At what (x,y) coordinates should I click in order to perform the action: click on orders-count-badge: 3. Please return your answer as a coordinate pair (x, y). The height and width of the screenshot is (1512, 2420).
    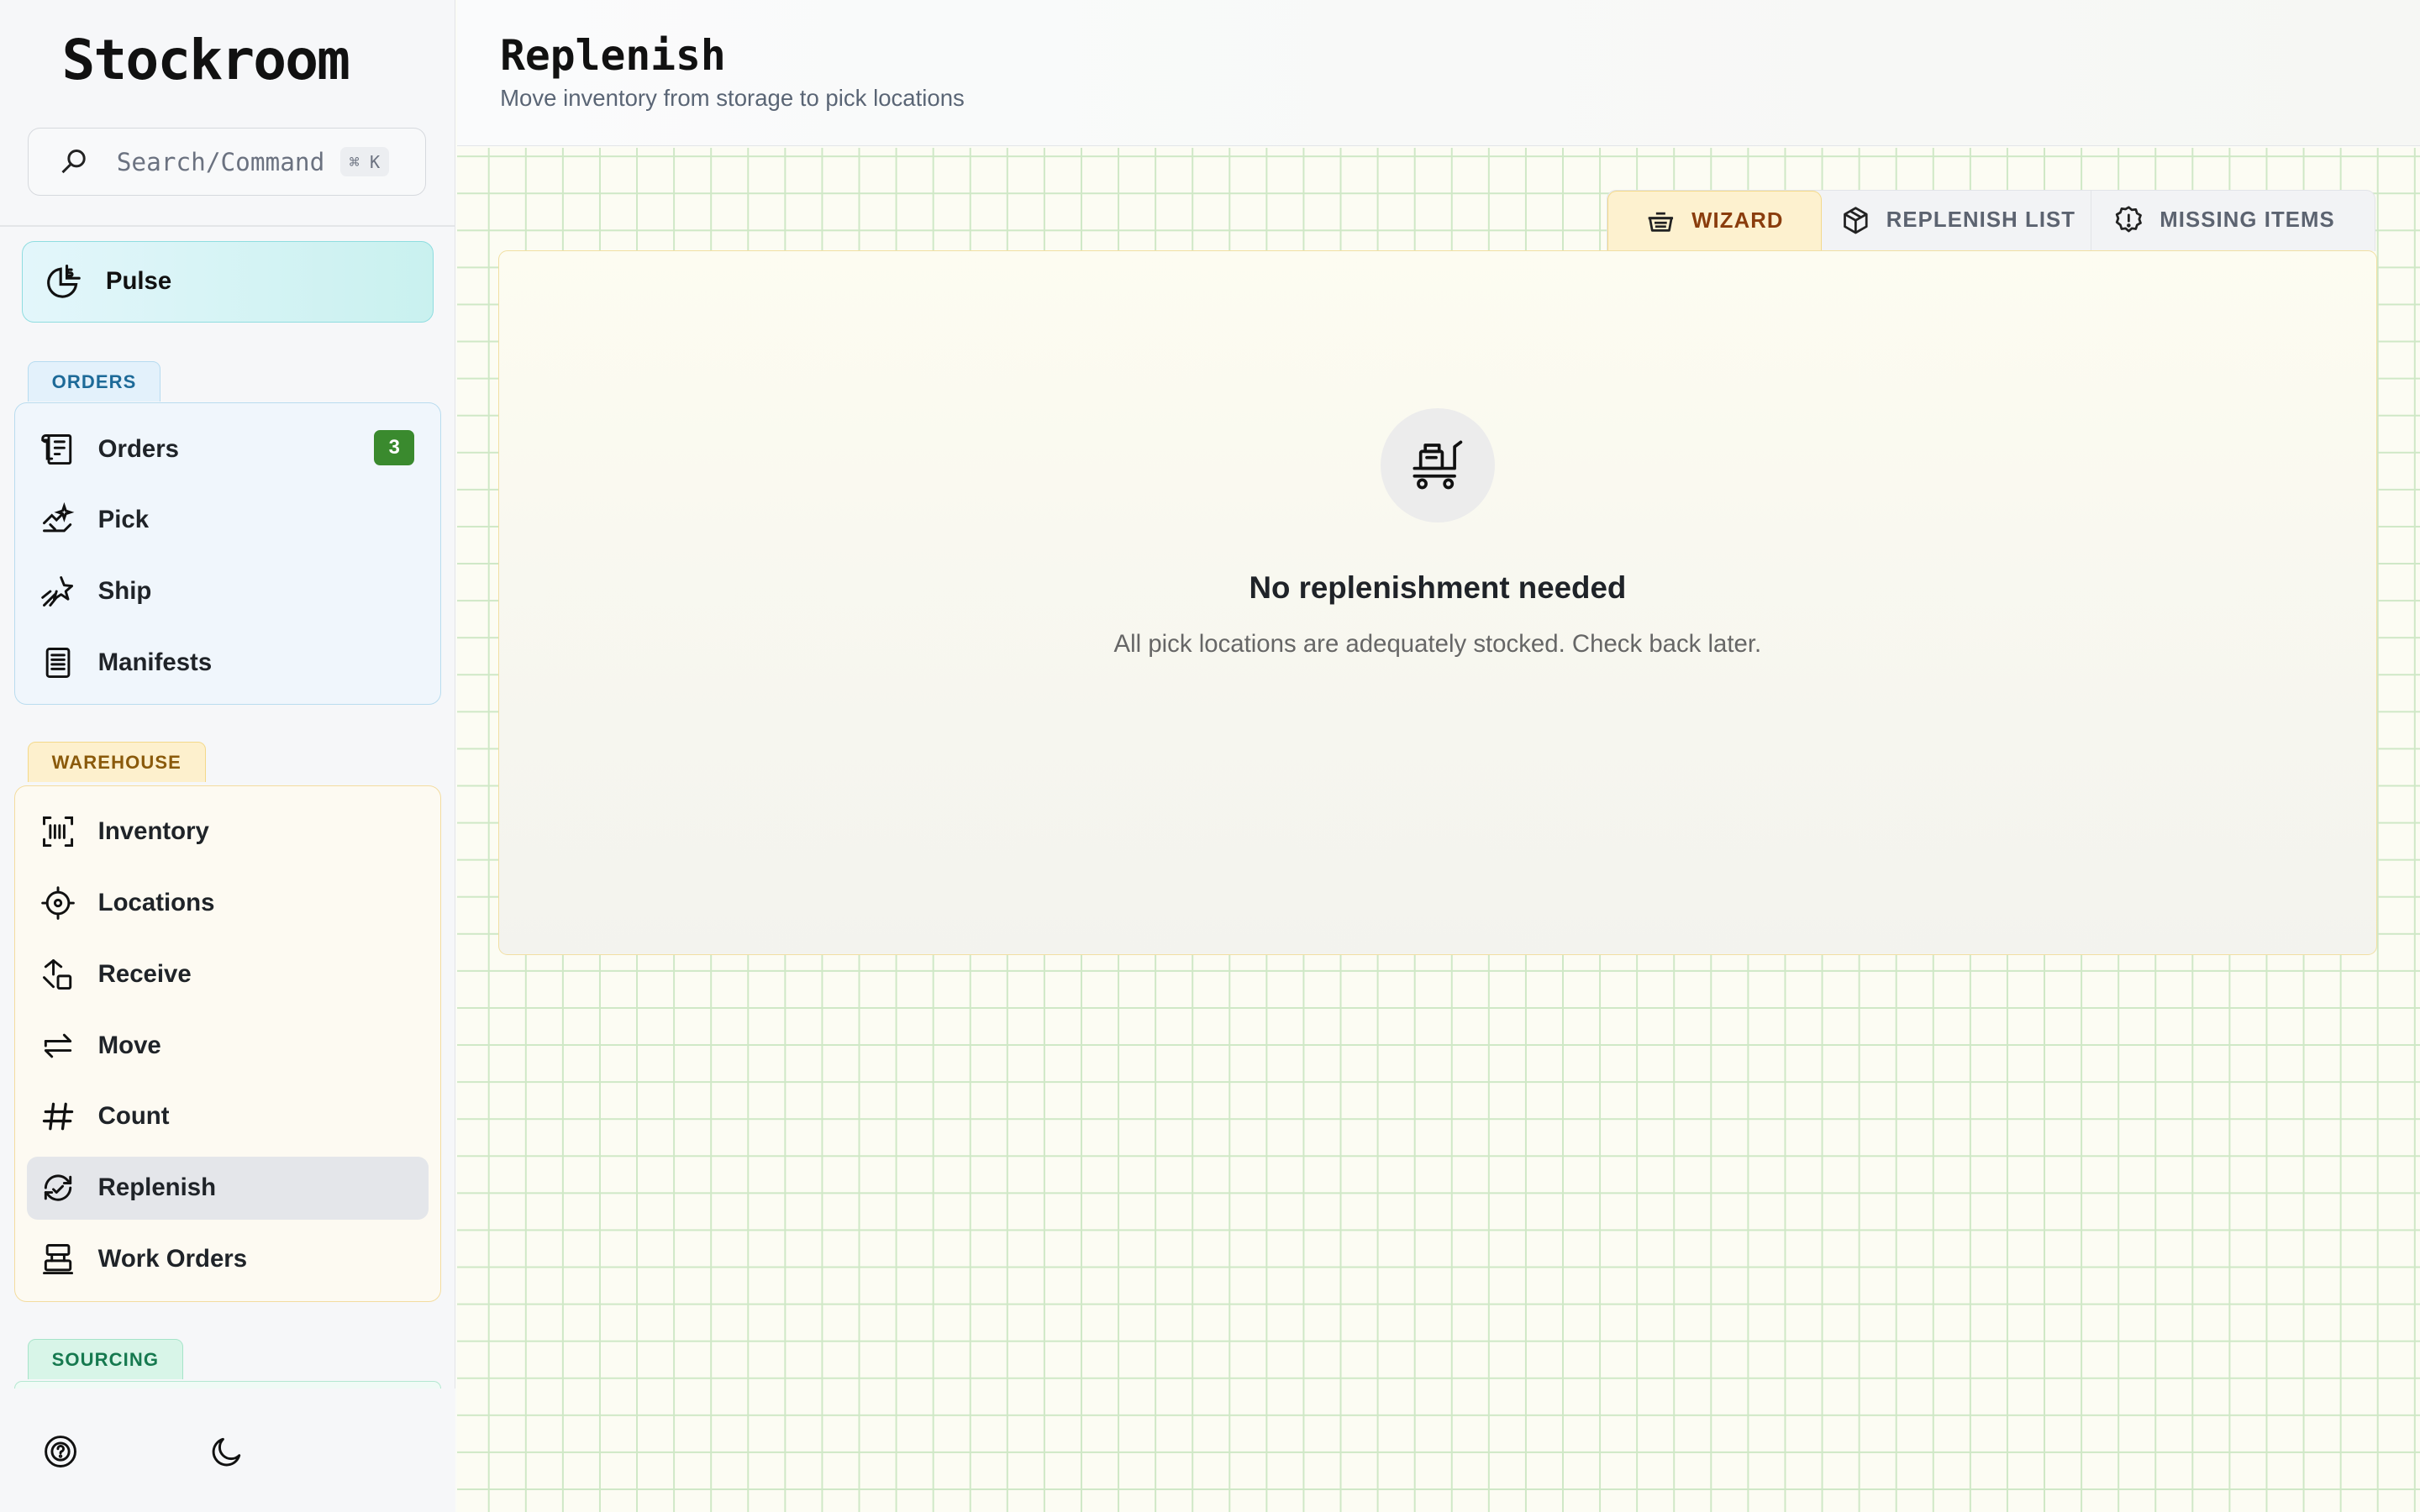
    Looking at the image, I should click on (394, 447).